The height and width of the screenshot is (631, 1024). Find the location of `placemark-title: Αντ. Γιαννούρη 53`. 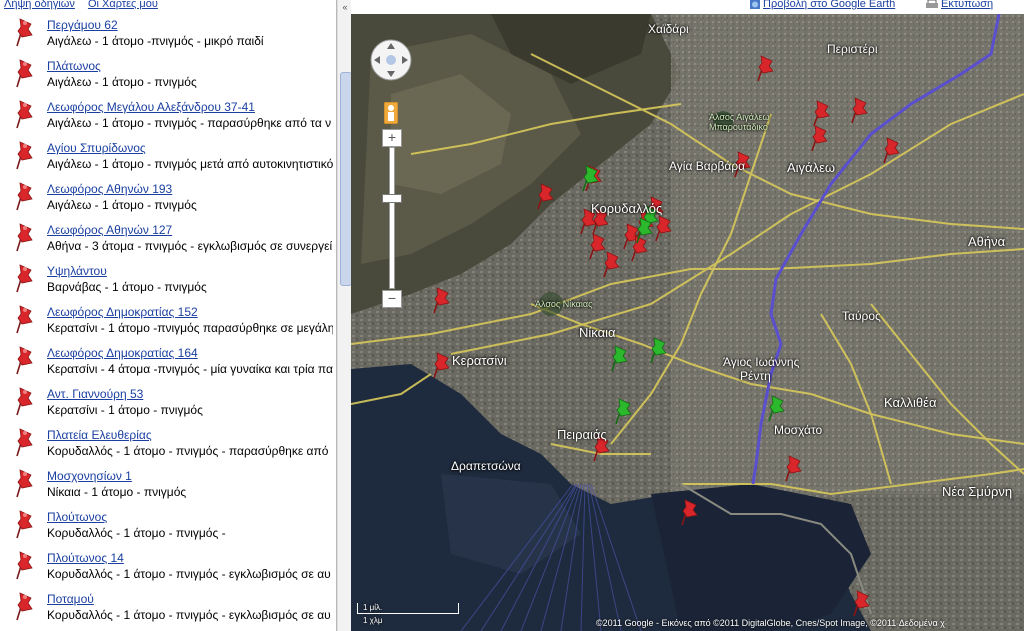

placemark-title: Αντ. Γιαννούρη 53 is located at coordinates (95, 394).